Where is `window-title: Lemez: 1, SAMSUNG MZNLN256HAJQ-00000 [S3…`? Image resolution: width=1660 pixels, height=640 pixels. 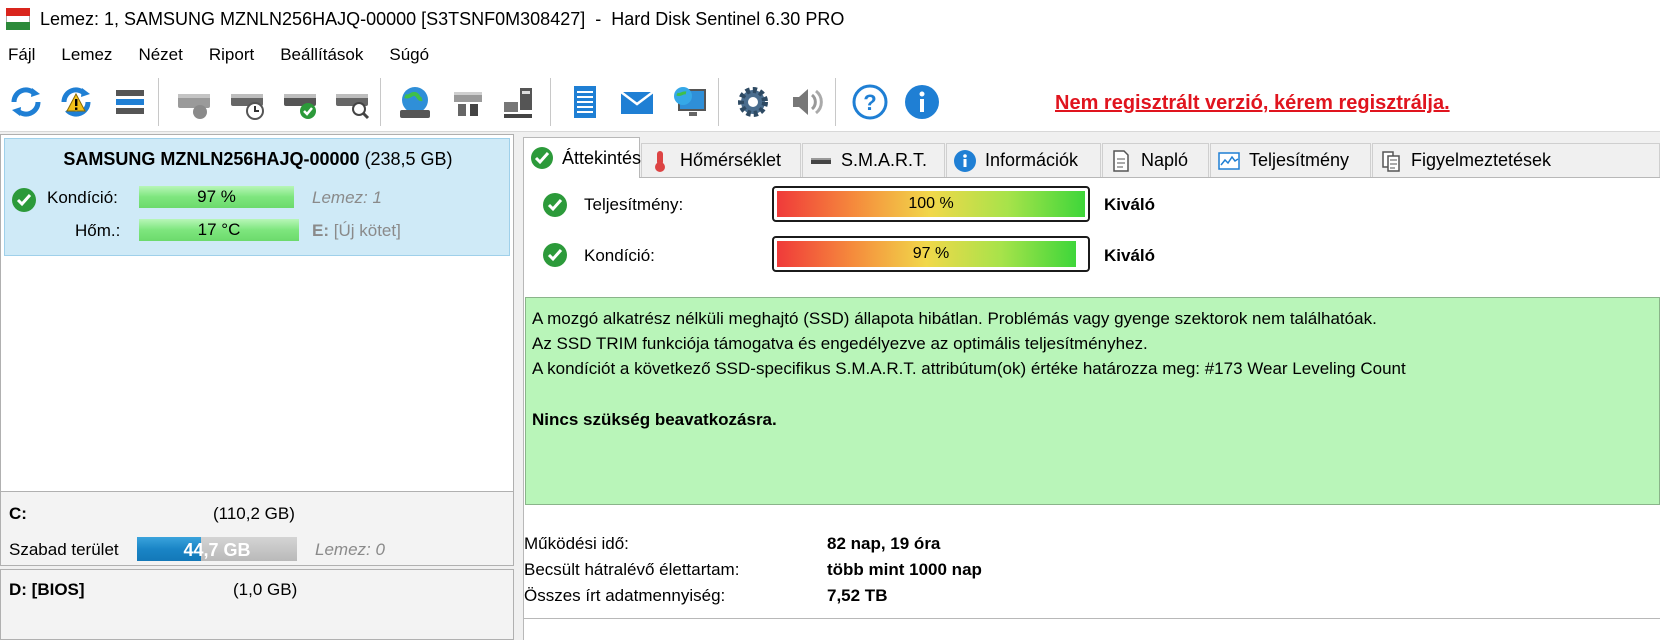
window-title: Lemez: 1, SAMSUNG MZNLN256HAJQ-00000 [S3… is located at coordinates (442, 18).